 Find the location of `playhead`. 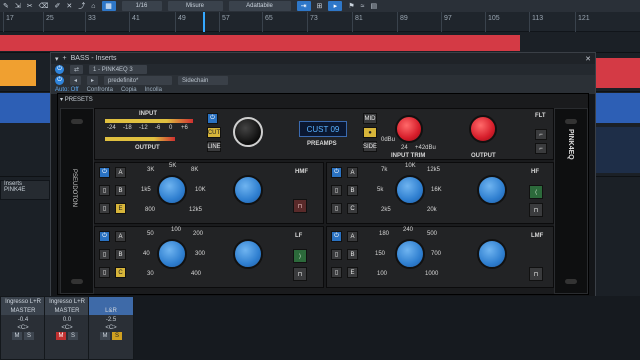

playhead is located at coordinates (204, 22).